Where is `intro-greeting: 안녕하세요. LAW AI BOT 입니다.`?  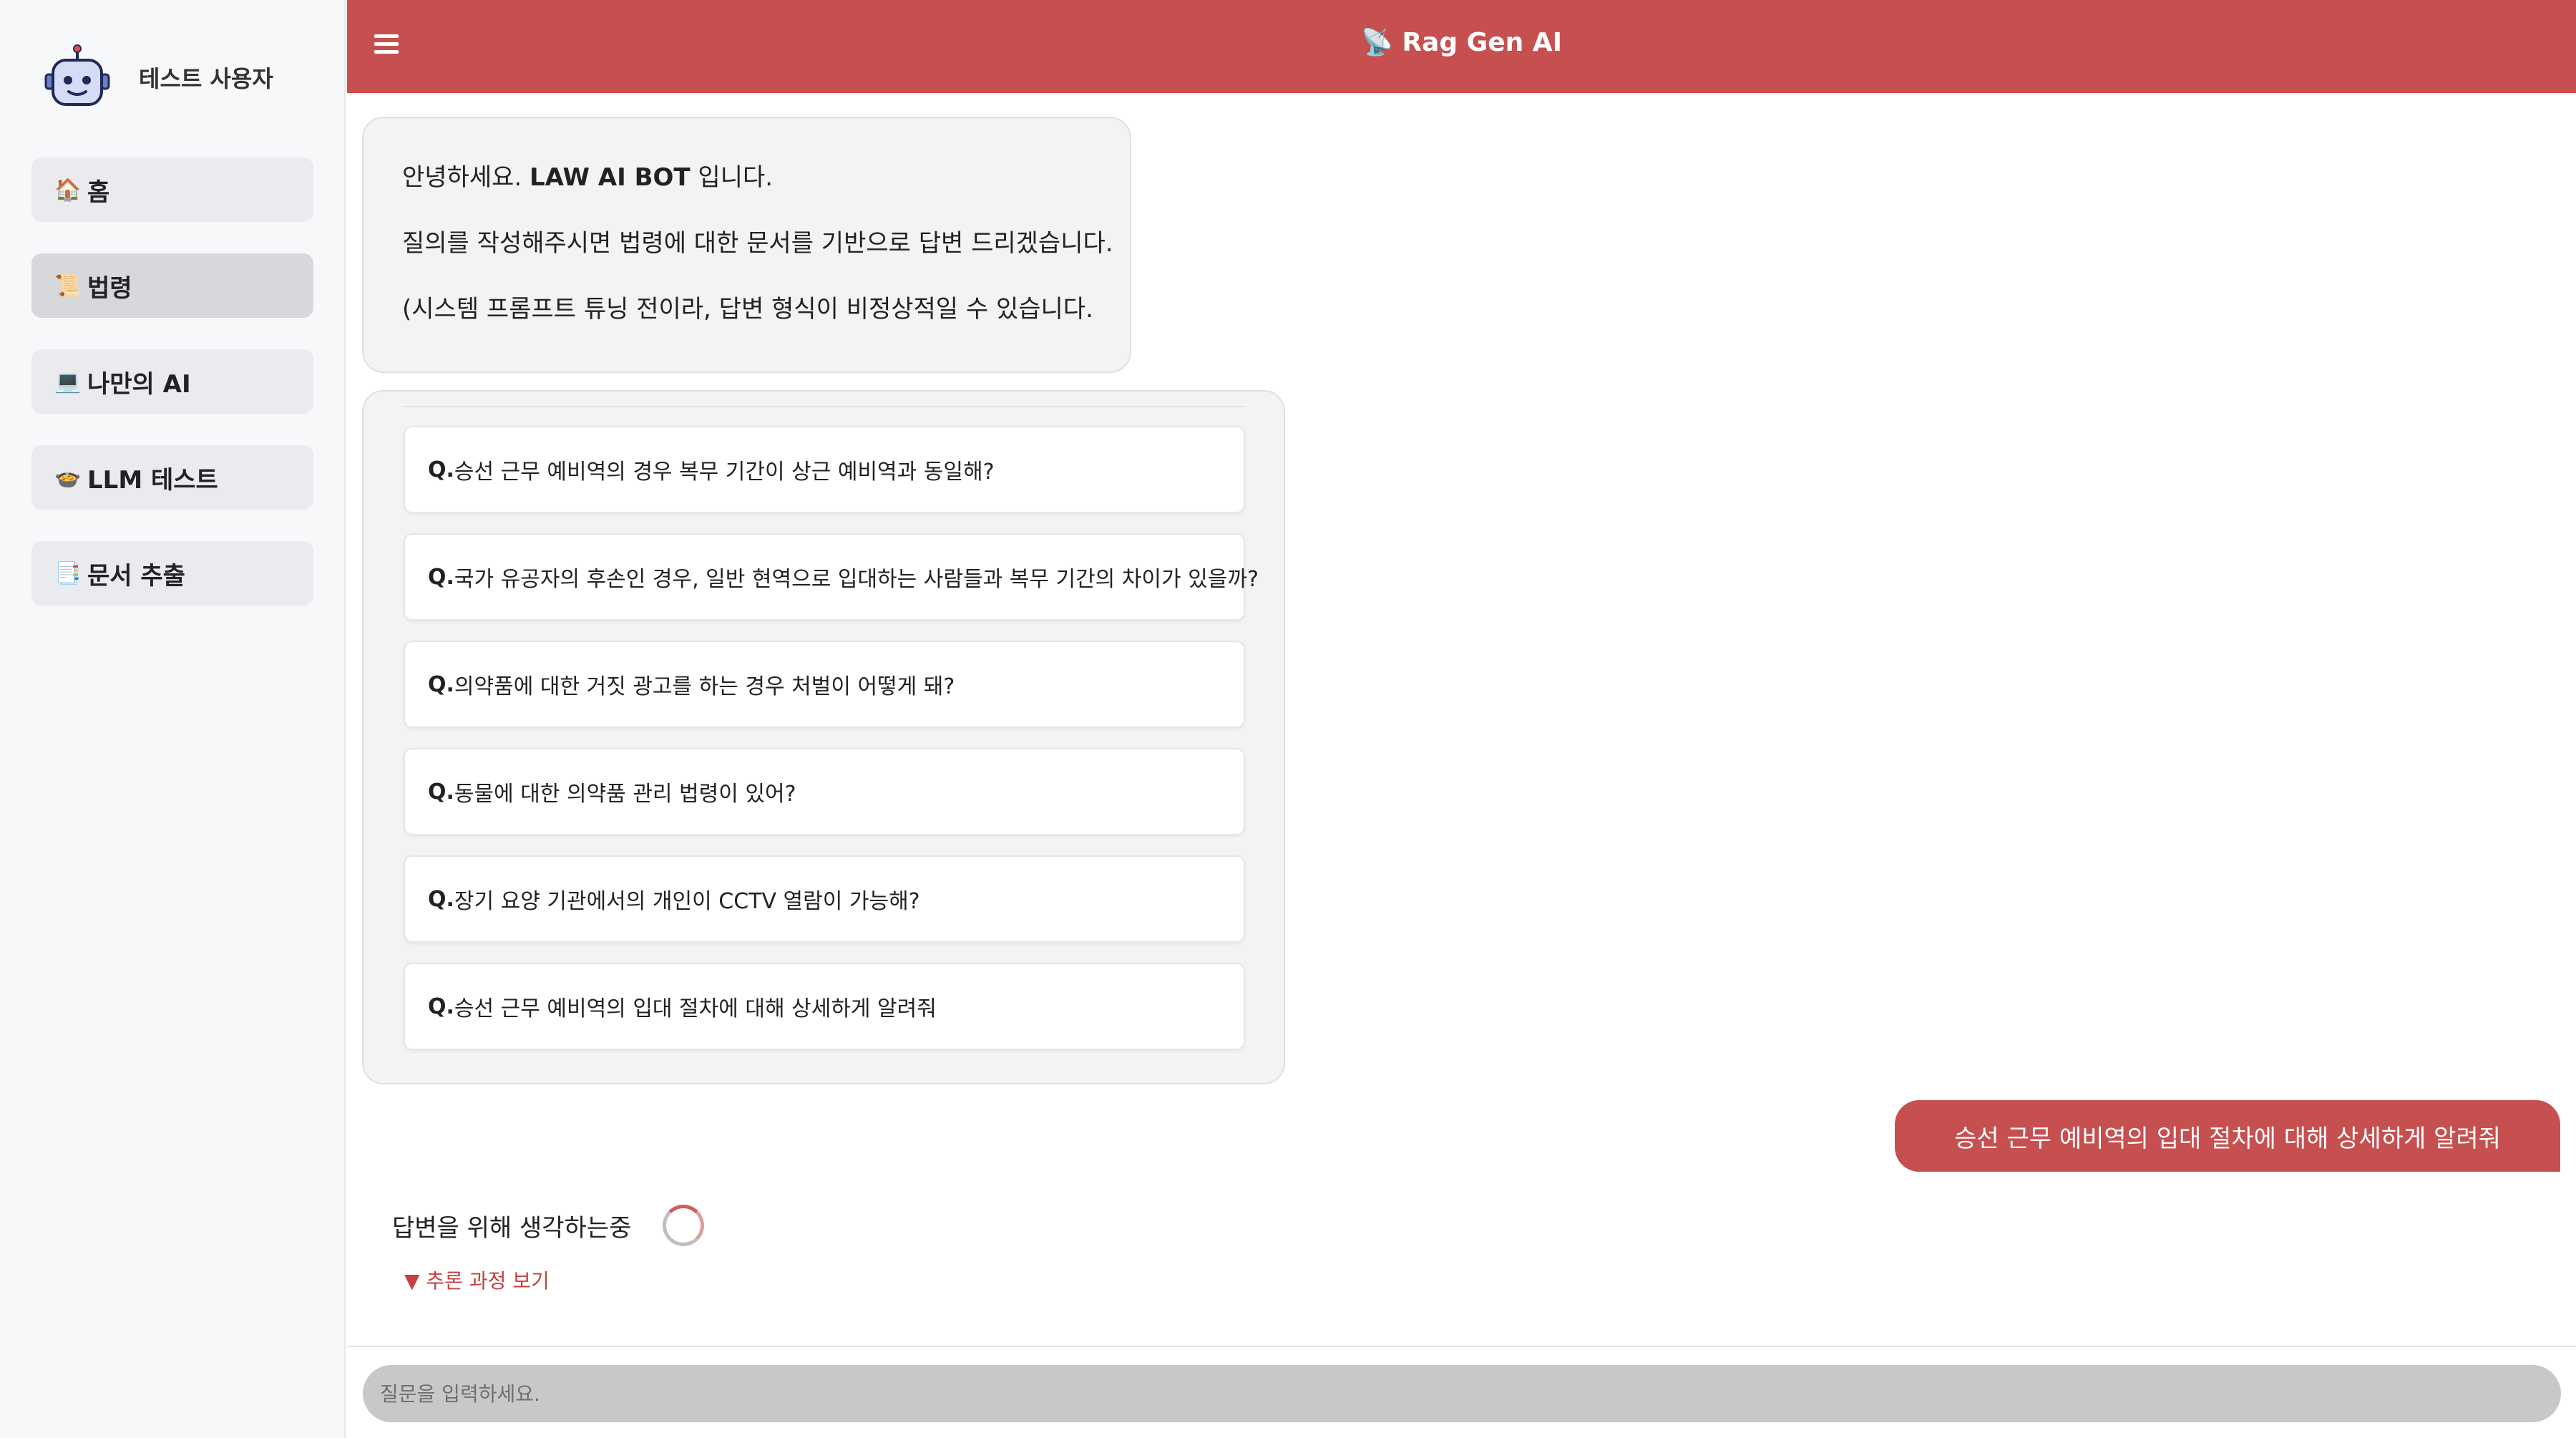
intro-greeting: 안녕하세요. LAW AI BOT 입니다. is located at coordinates (588, 177).